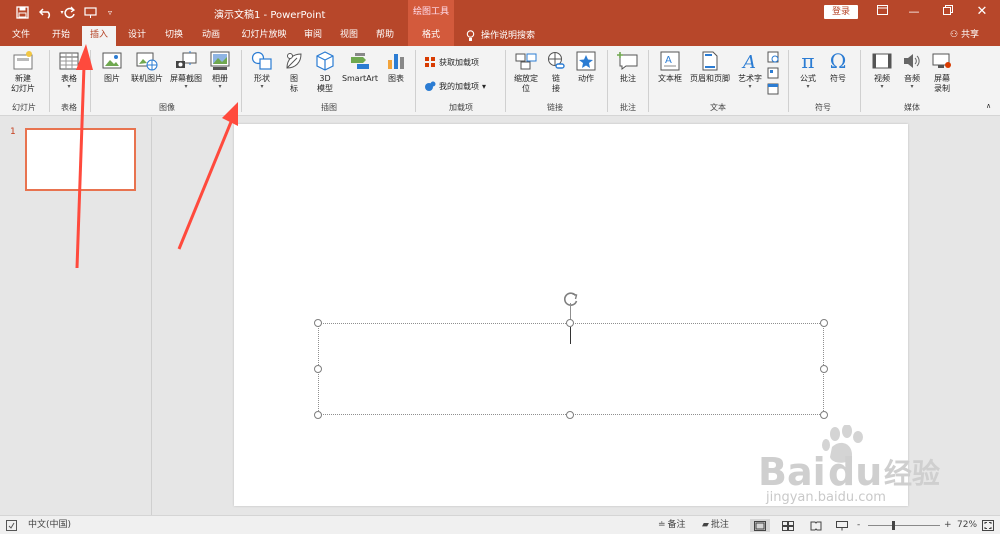 The width and height of the screenshot is (1000, 534). I want to click on object-icon, so click(773, 89).